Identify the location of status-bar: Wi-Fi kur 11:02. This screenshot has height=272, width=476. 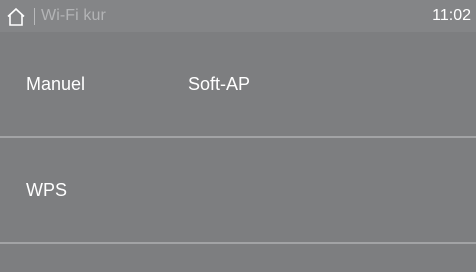
(238, 16).